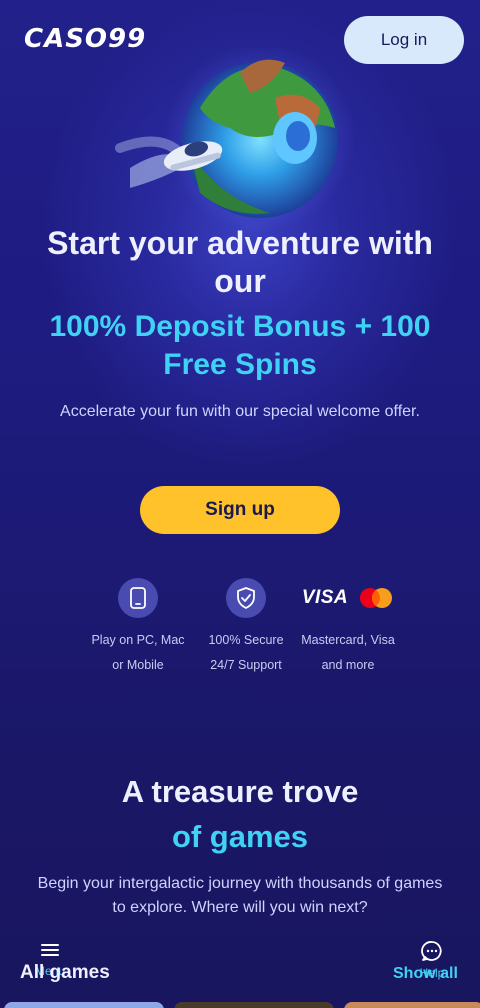 The height and width of the screenshot is (1008, 480). Describe the element at coordinates (431, 951) in the screenshot. I see `chat-help-icon` at that location.